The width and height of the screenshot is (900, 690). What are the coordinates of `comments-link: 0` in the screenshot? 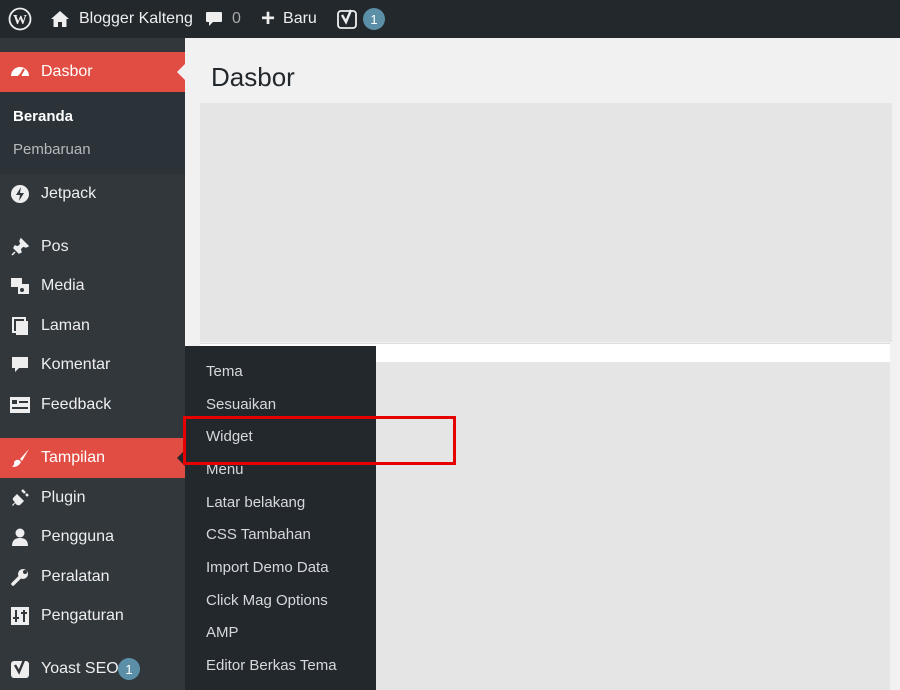 It's located at (223, 19).